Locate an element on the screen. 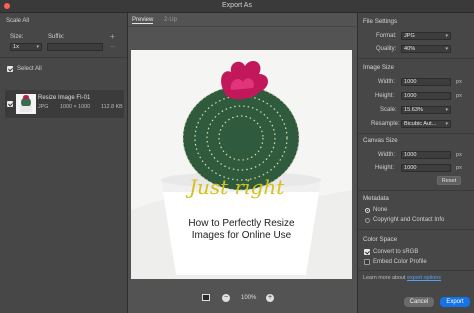 This screenshot has width=474, height=313. export-options-link: export options is located at coordinates (424, 278).